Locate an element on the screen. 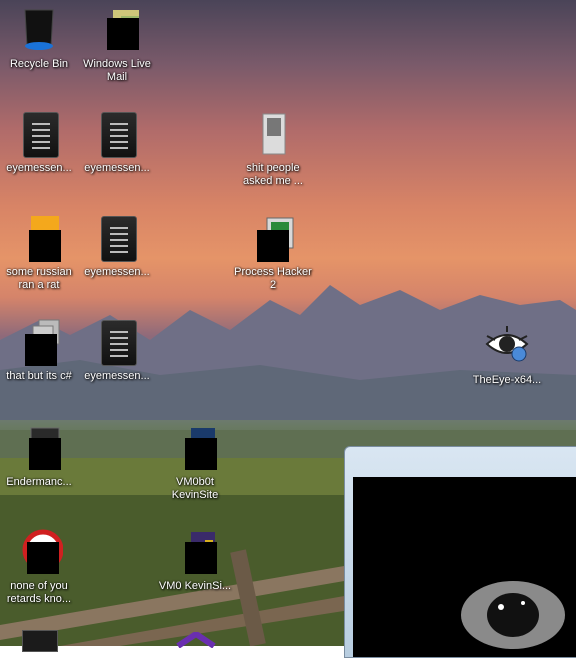 This screenshot has height=662, width=576. desktop-icon-windows-live-mail: Windows Live Mail is located at coordinates (117, 45).